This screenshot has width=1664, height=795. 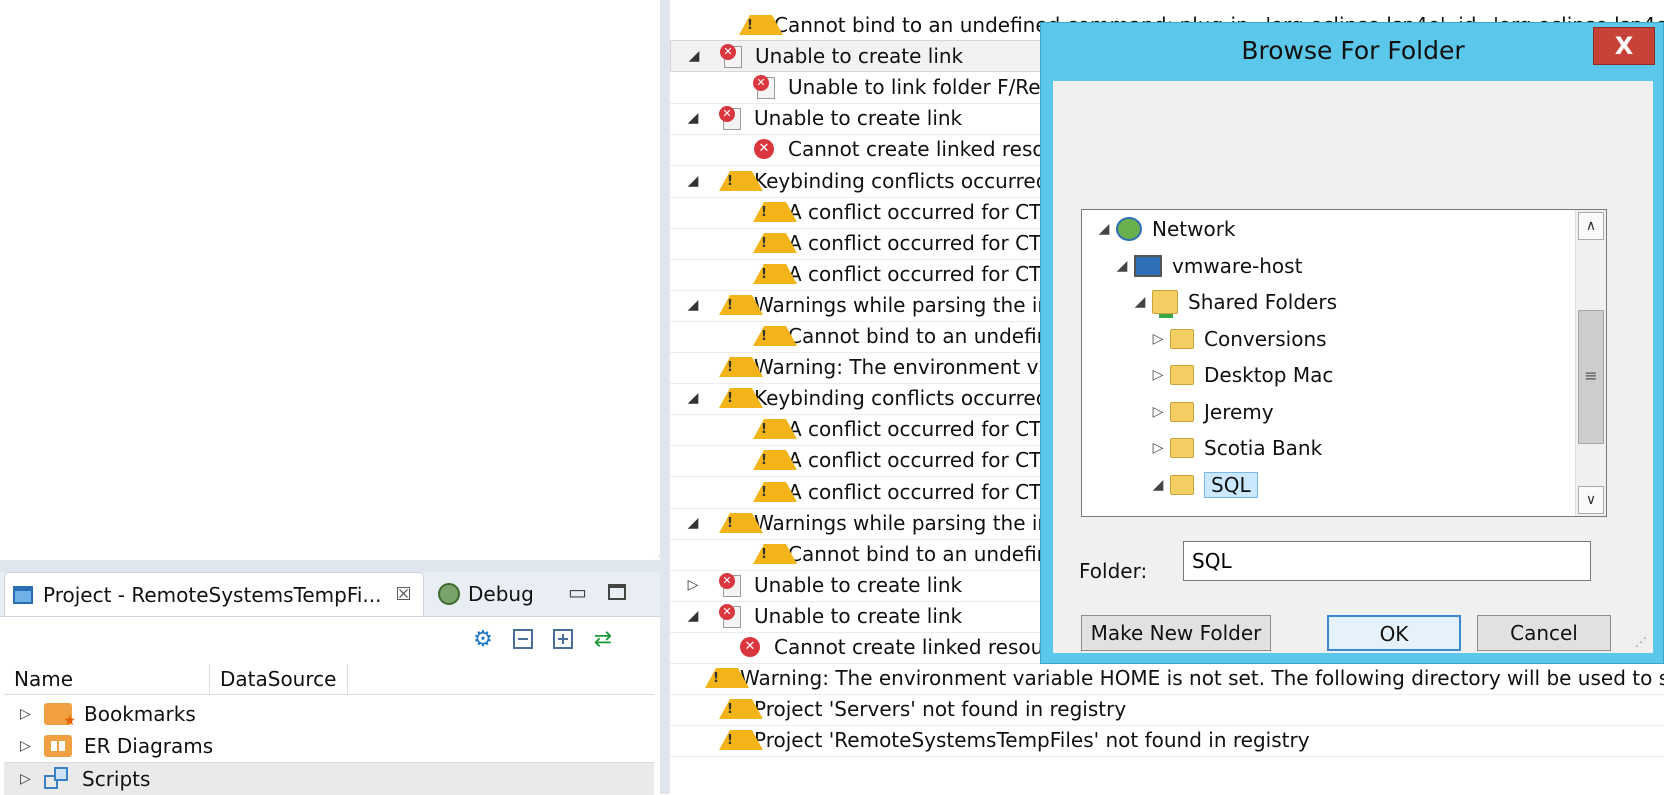 I want to click on folder-name-input, so click(x=1387, y=561).